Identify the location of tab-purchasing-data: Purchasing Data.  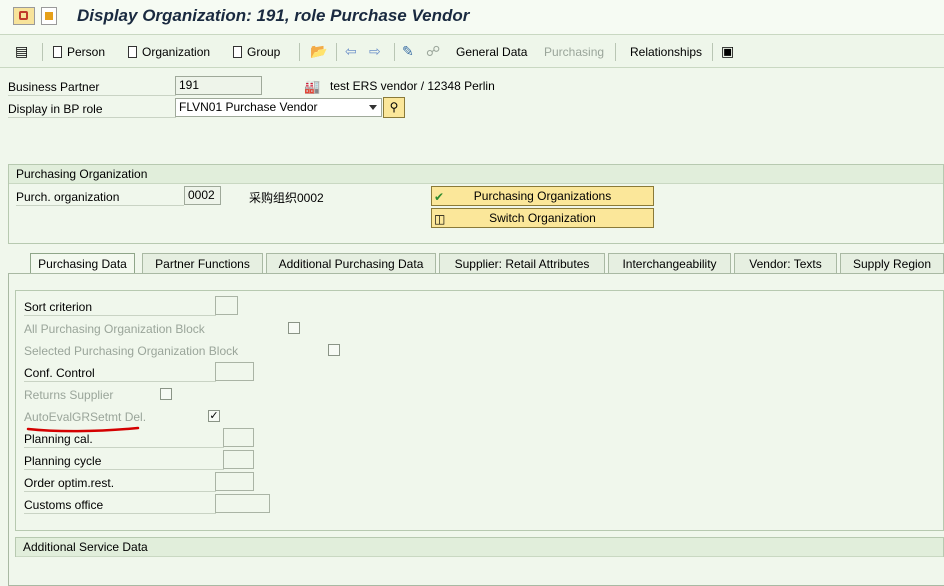
(82, 263).